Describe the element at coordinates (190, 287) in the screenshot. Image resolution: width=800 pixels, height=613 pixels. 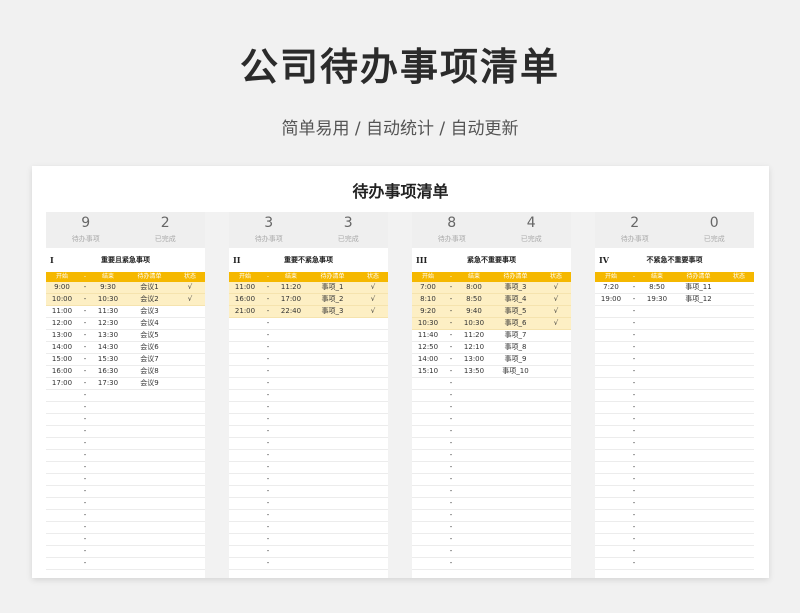
I see `status-check-cell: √` at that location.